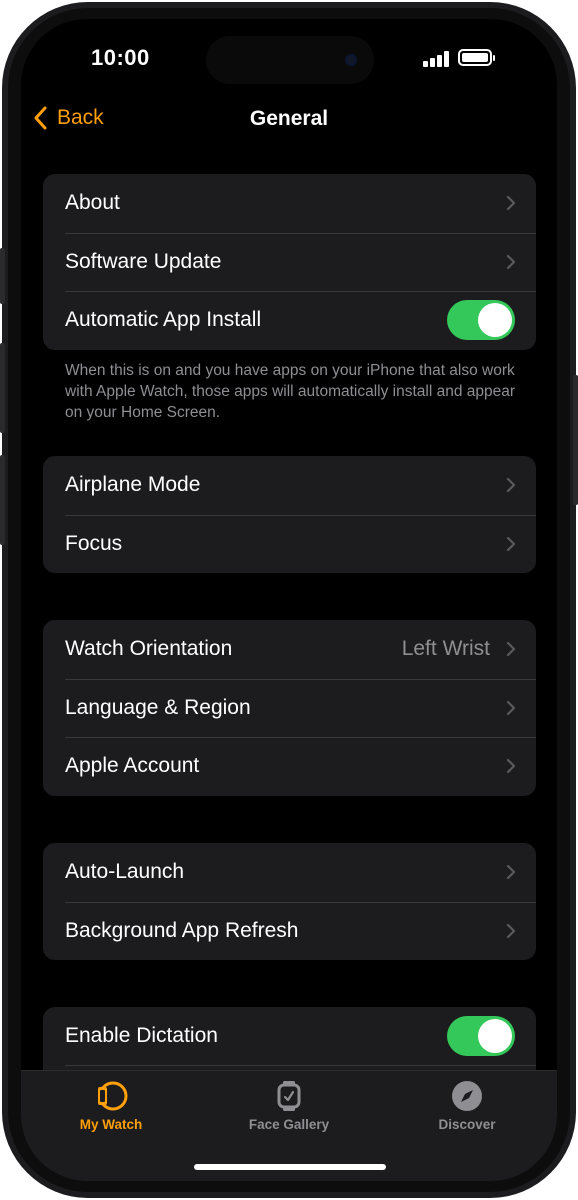  Describe the element at coordinates (2, 500) in the screenshot. I see `volume-down-button` at that location.